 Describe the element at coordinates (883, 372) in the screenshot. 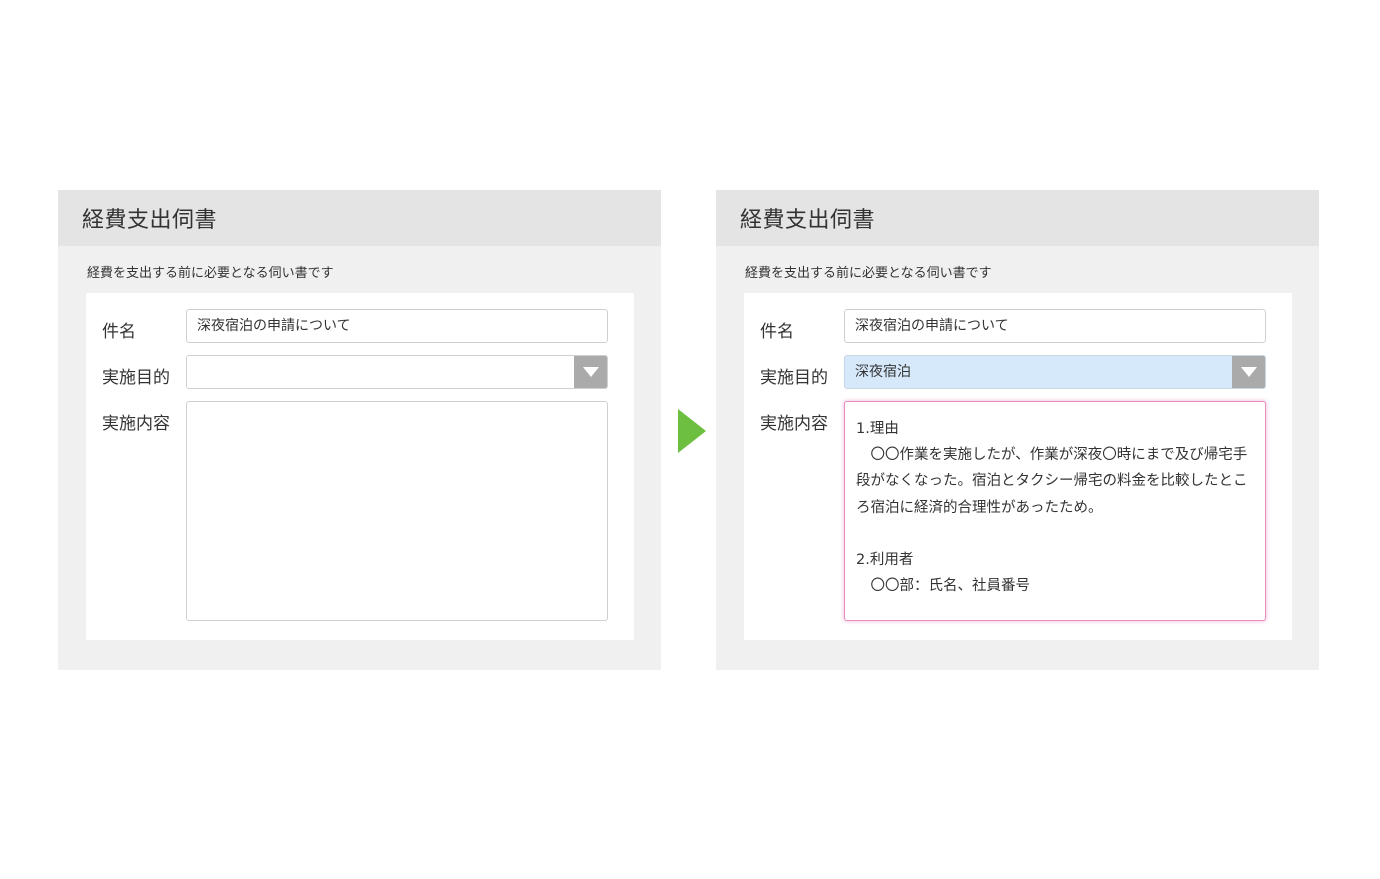

I see `purpose-select-value: 深夜宿泊` at that location.